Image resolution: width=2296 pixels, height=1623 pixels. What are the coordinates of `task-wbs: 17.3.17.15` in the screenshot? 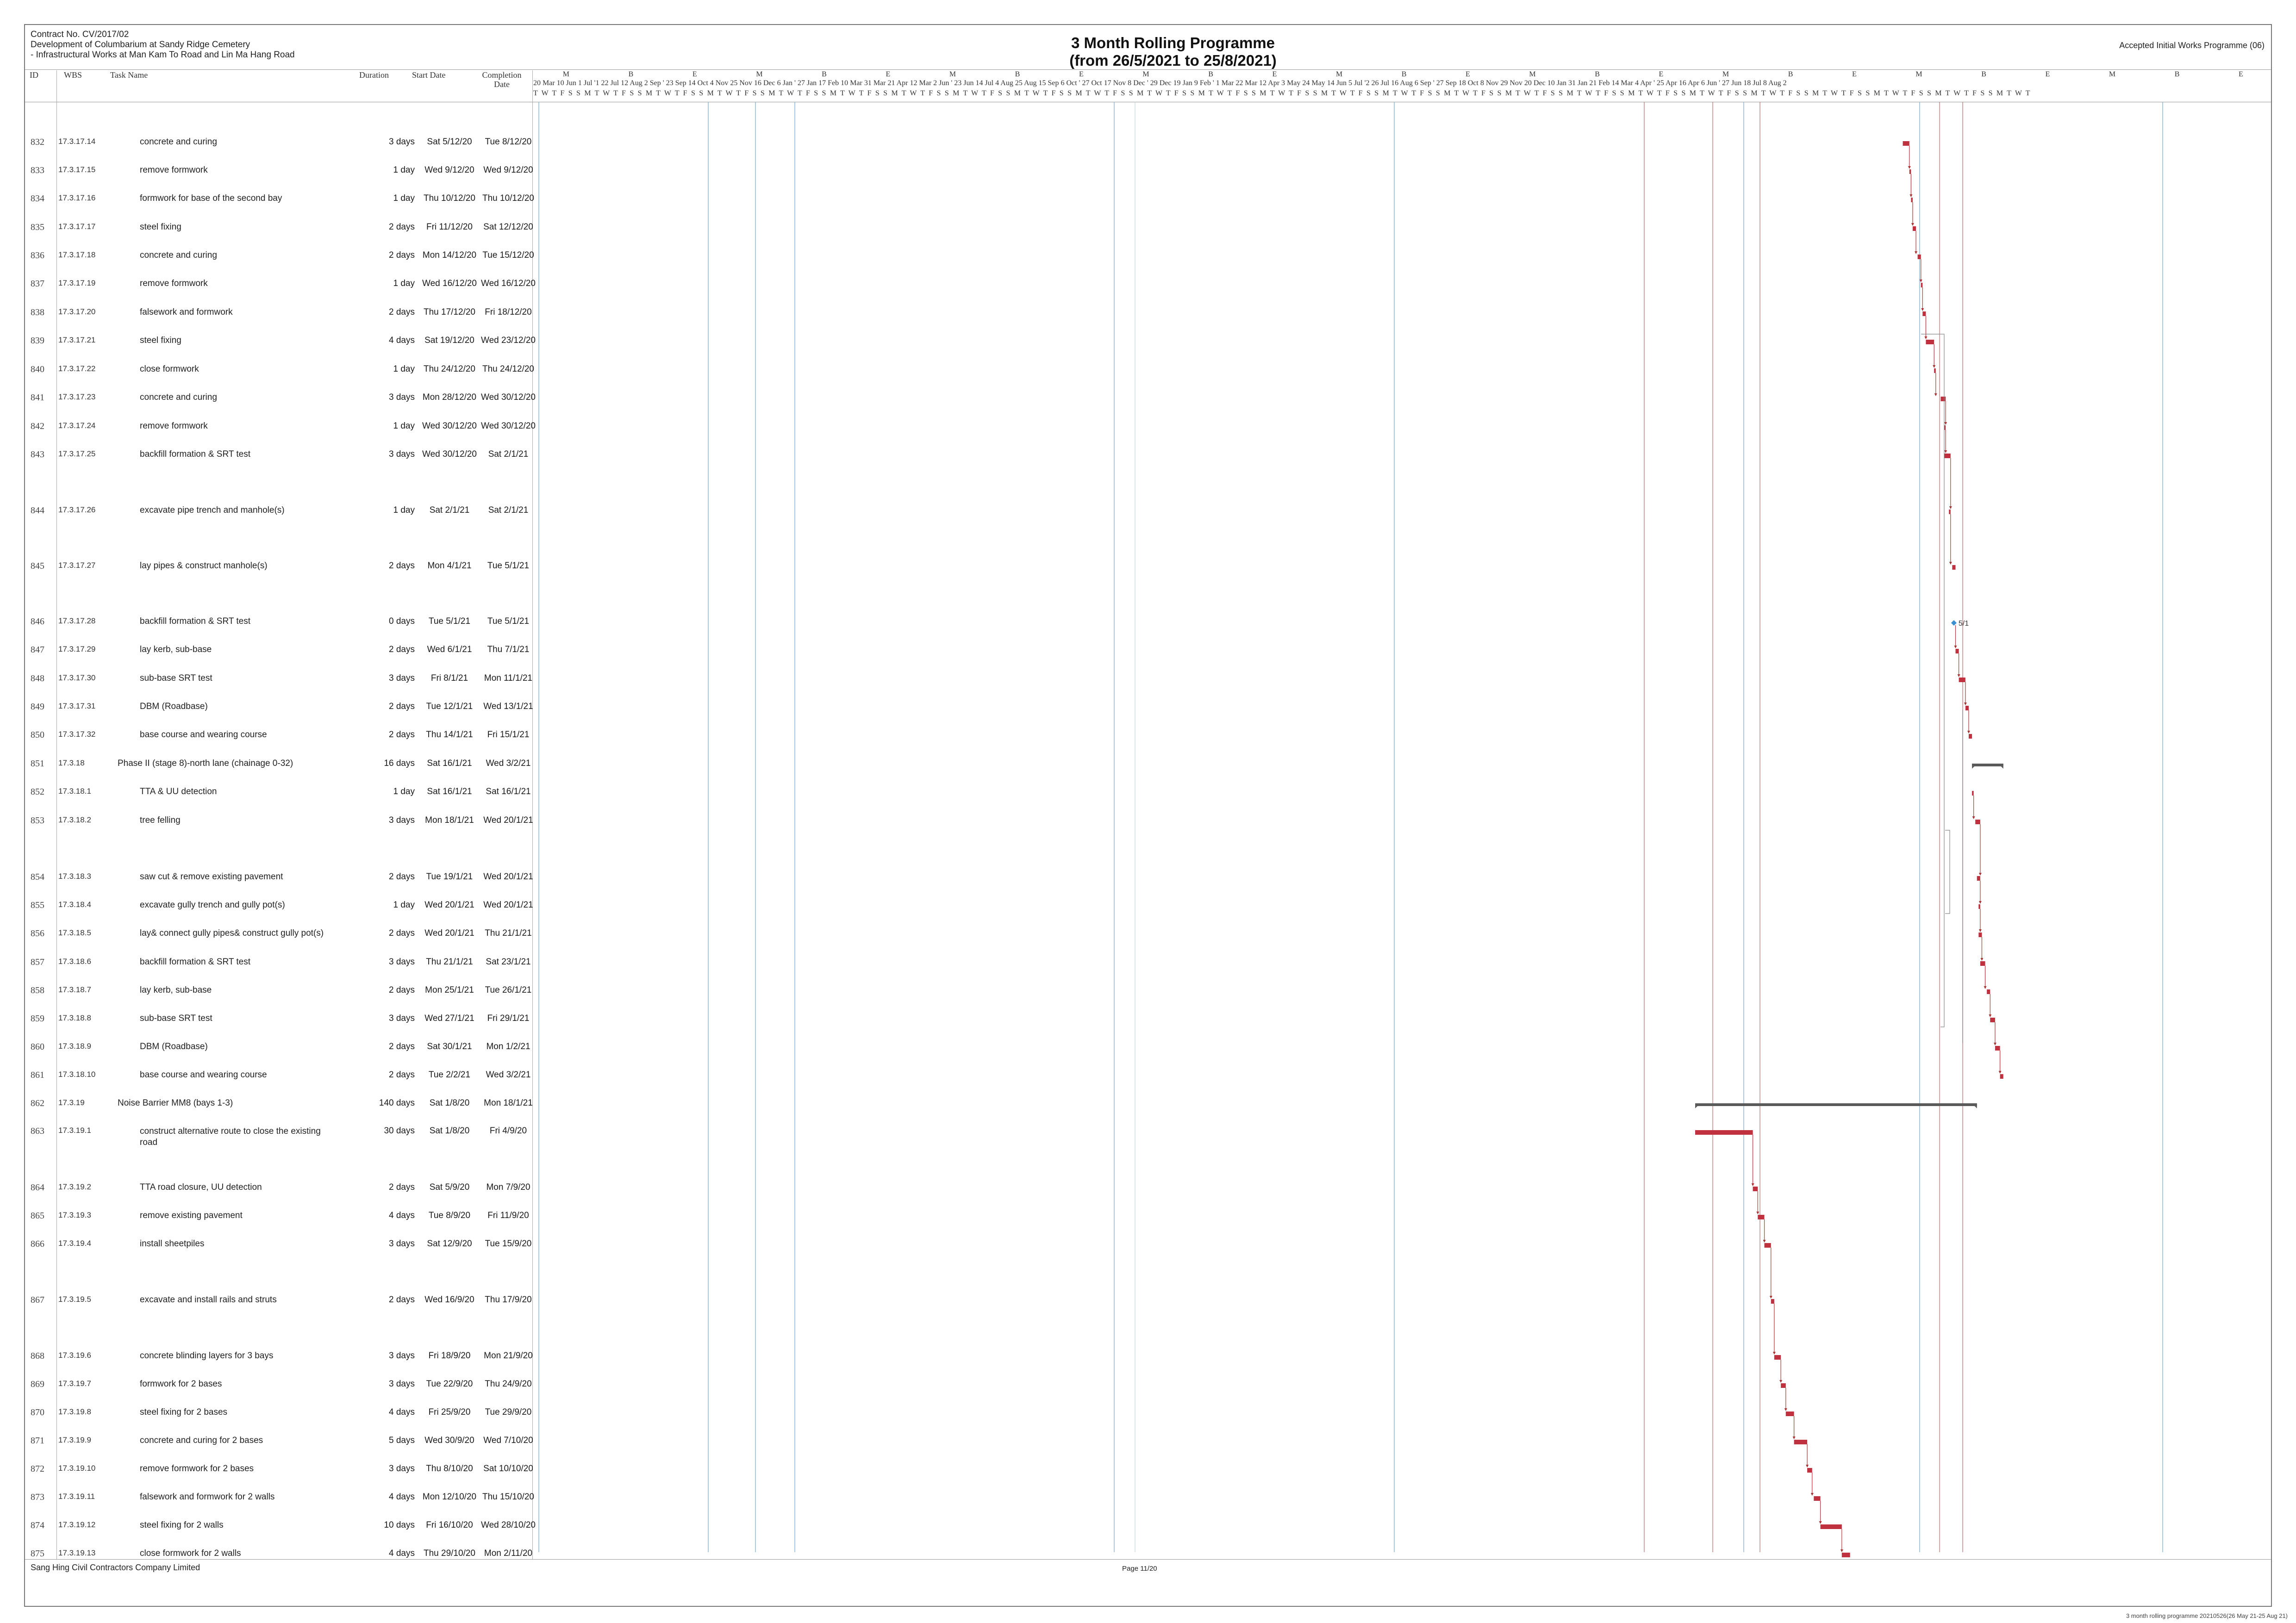 It's located at (77, 169).